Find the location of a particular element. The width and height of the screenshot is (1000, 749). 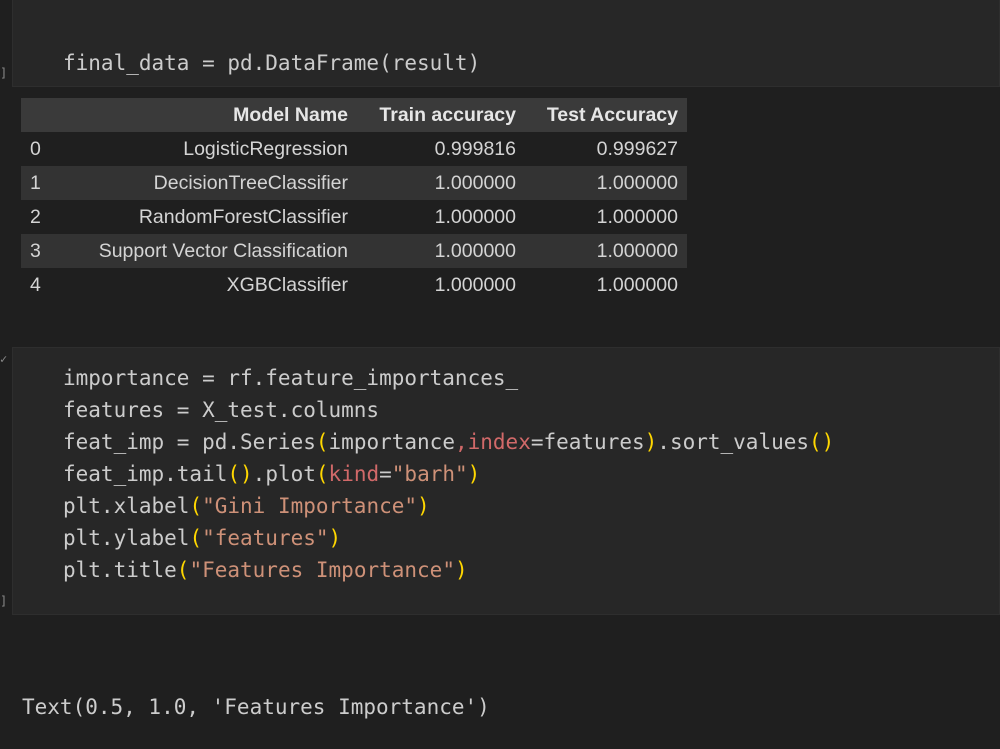

code-line: final_data = pd.DataFrame(result) is located at coordinates (272, 63).